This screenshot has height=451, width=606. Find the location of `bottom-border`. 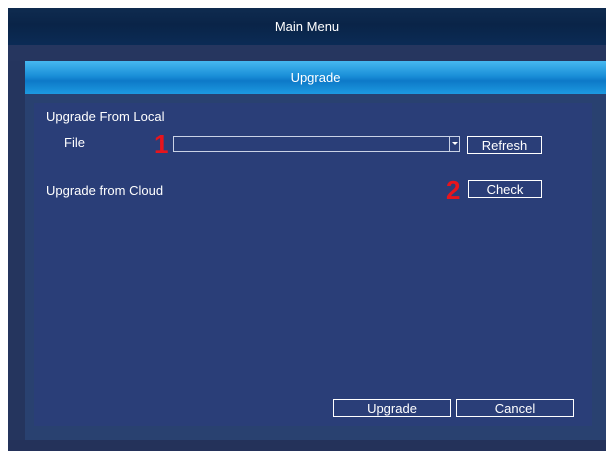

bottom-border is located at coordinates (307, 445).